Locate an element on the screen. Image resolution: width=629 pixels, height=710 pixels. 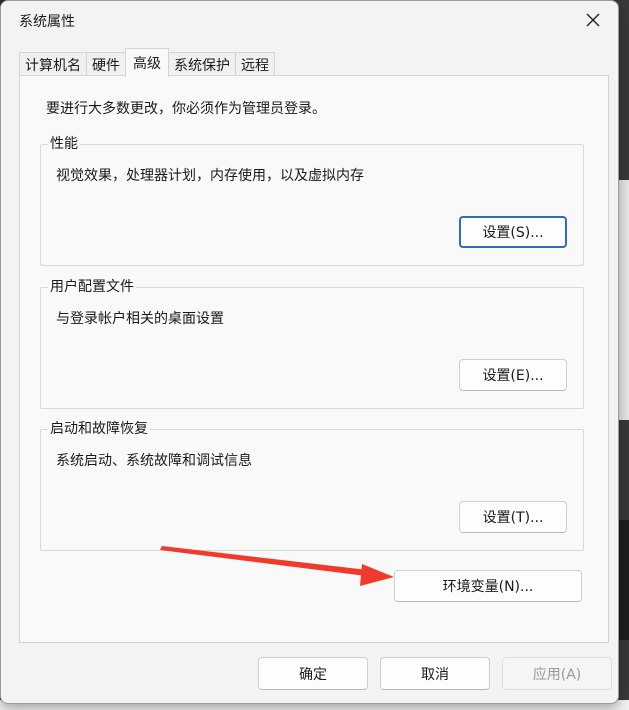
user-profiles-group-title: 用户配置文件 is located at coordinates (92, 287).